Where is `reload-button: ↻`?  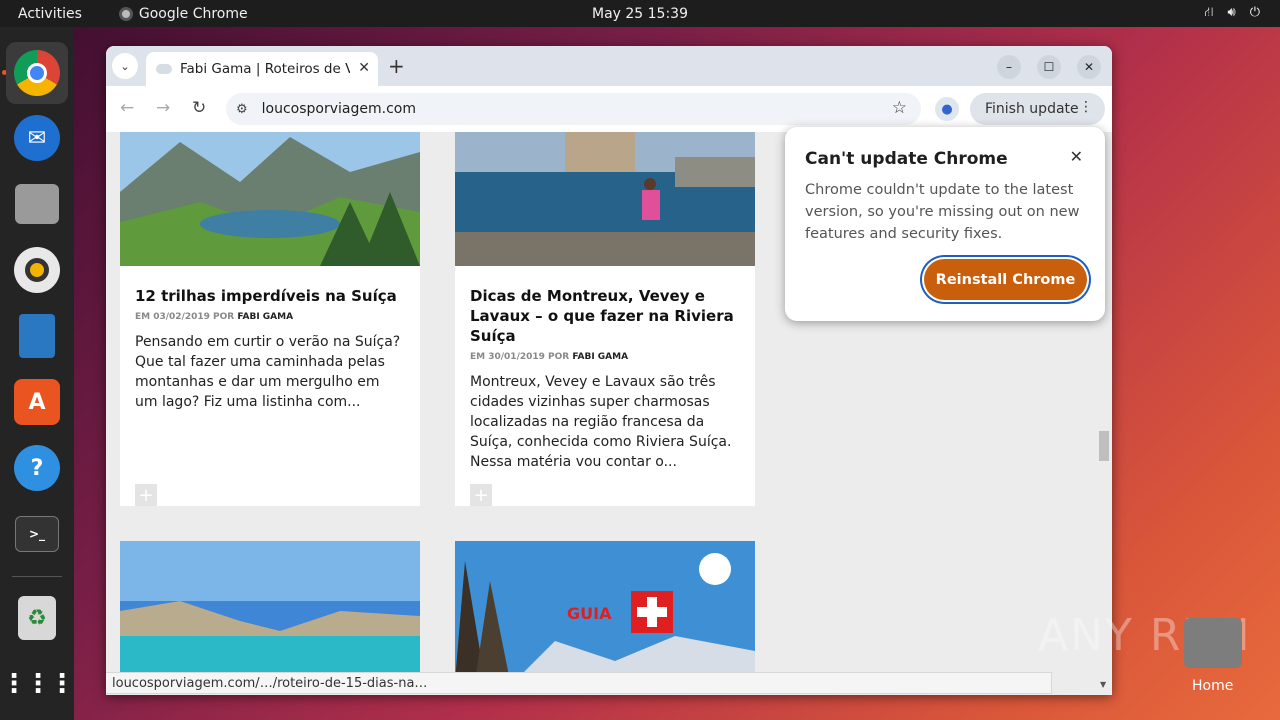
reload-button: ↻ is located at coordinates (199, 108).